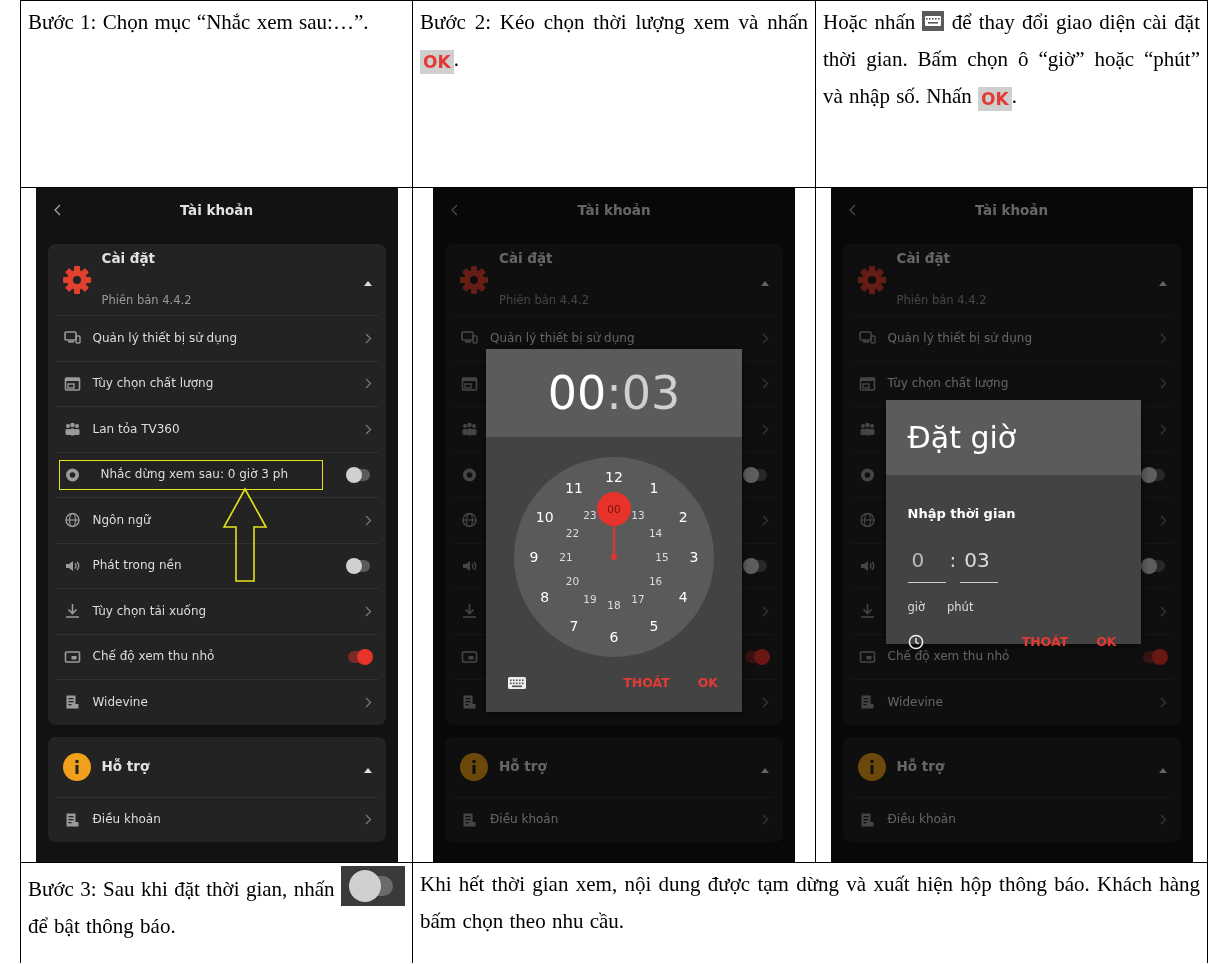  I want to click on clock-number: 15, so click(662, 557).